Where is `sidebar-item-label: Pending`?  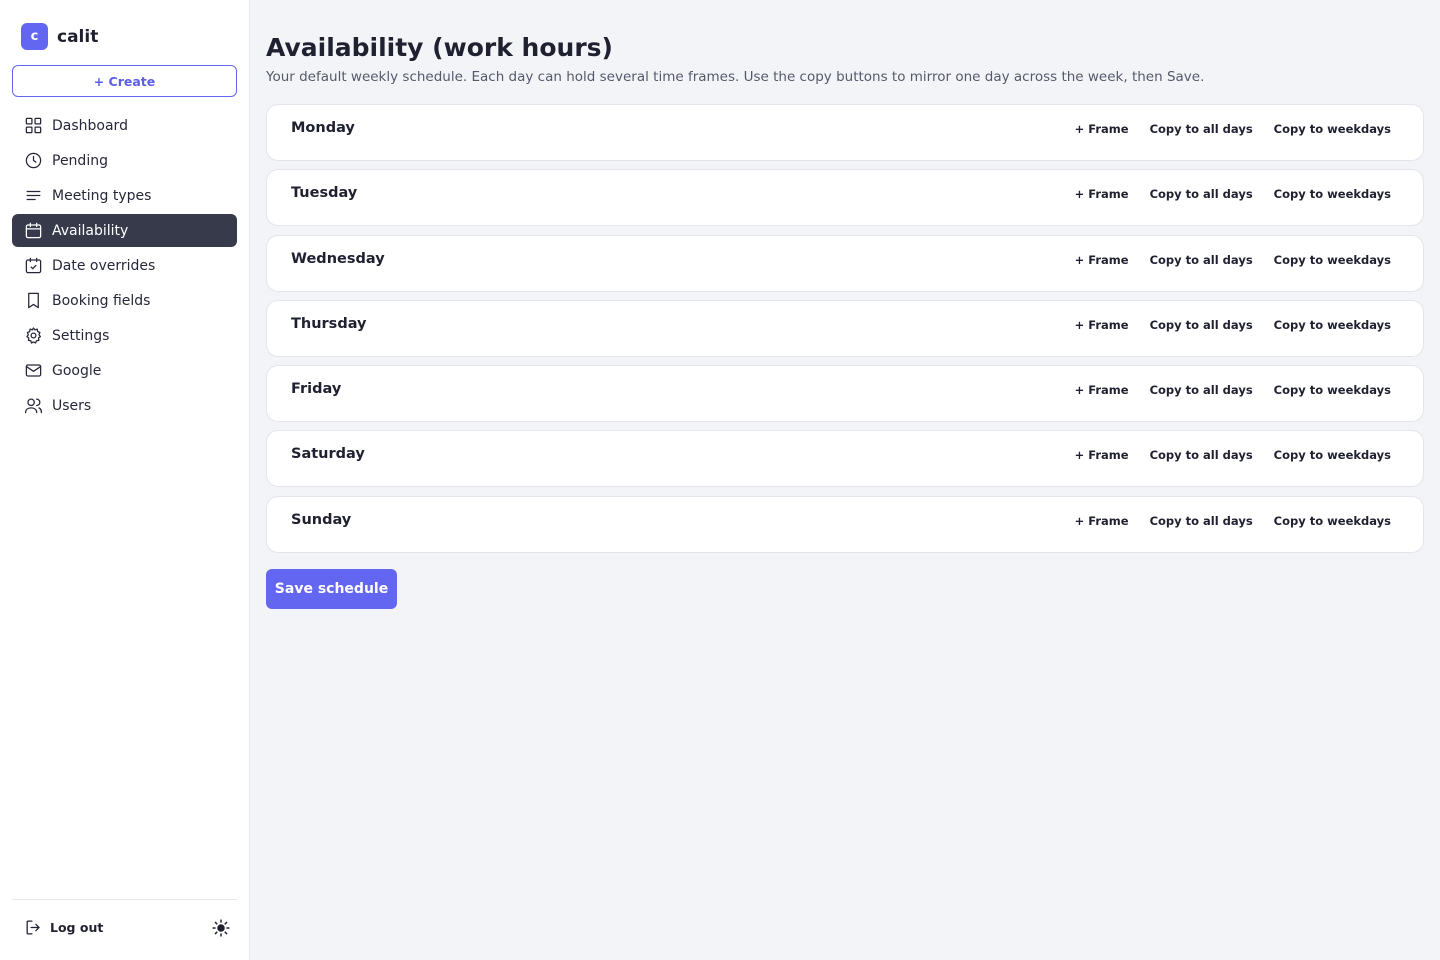 sidebar-item-label: Pending is located at coordinates (80, 160).